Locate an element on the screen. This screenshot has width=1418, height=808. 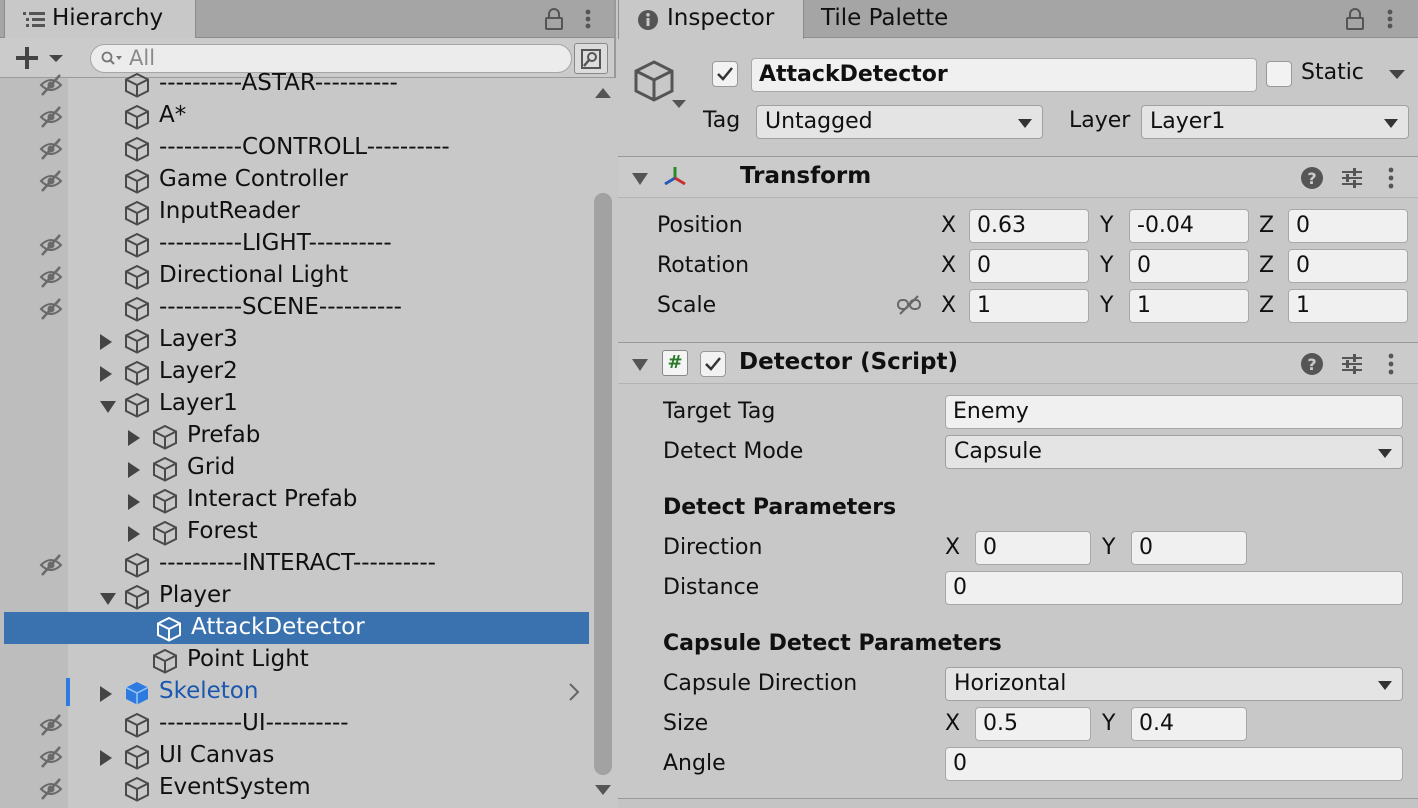
hierarchy-row: ----------LIGHT---------- is located at coordinates (295, 244).